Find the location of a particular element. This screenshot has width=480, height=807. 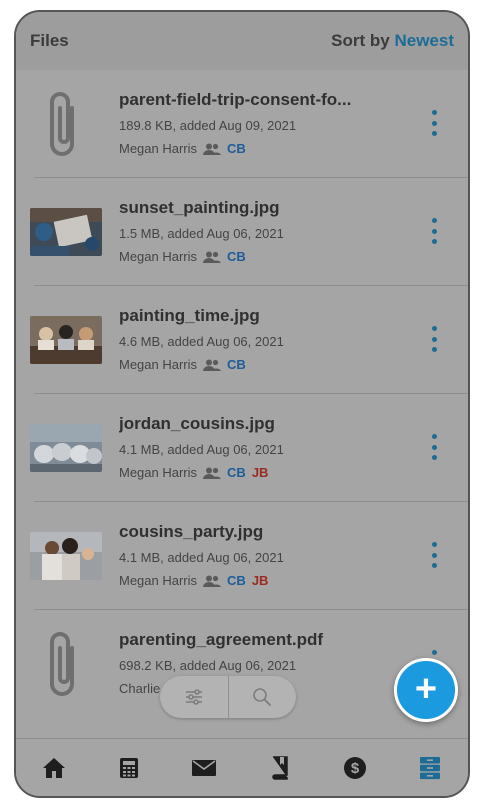

file-name: jordan_cousins.jpg is located at coordinates (263, 424).